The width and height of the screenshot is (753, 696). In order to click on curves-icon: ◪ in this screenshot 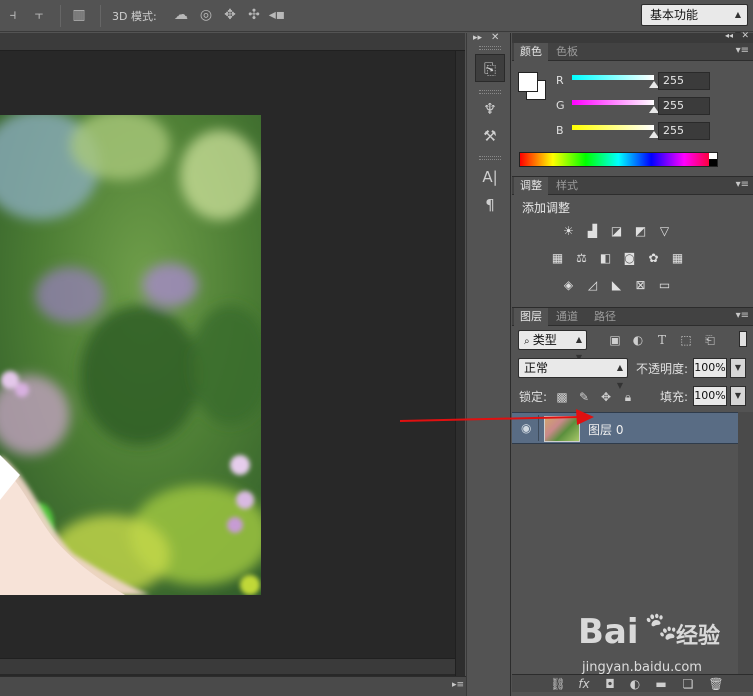, I will do `click(616, 231)`.